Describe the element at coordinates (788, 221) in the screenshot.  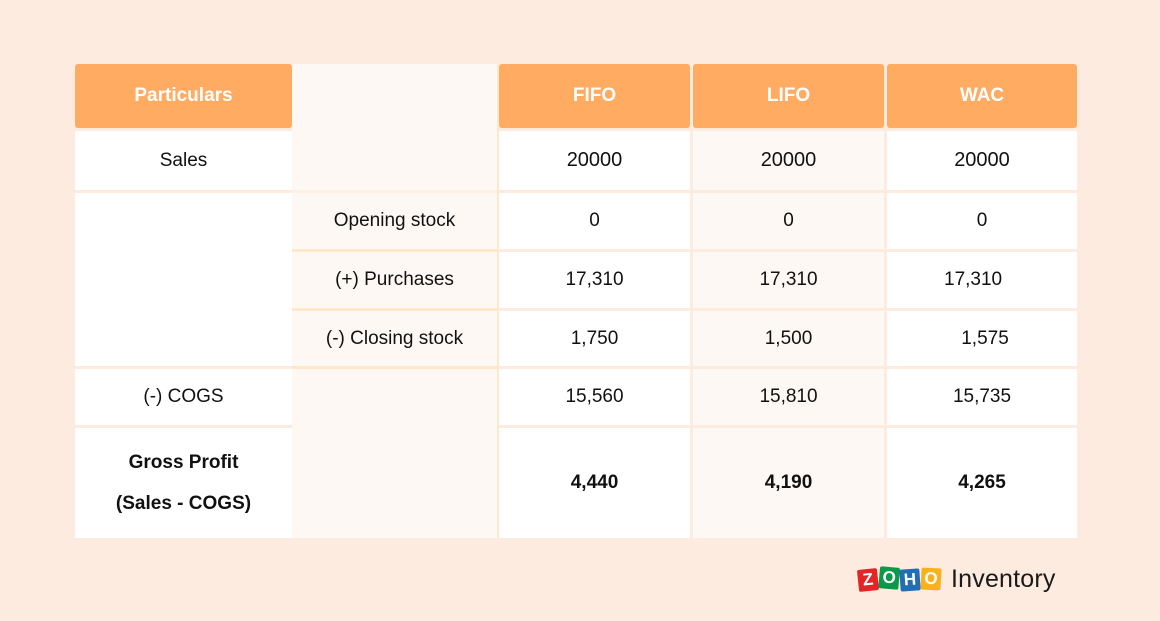
I see `opening-stock-lifo: 0` at that location.